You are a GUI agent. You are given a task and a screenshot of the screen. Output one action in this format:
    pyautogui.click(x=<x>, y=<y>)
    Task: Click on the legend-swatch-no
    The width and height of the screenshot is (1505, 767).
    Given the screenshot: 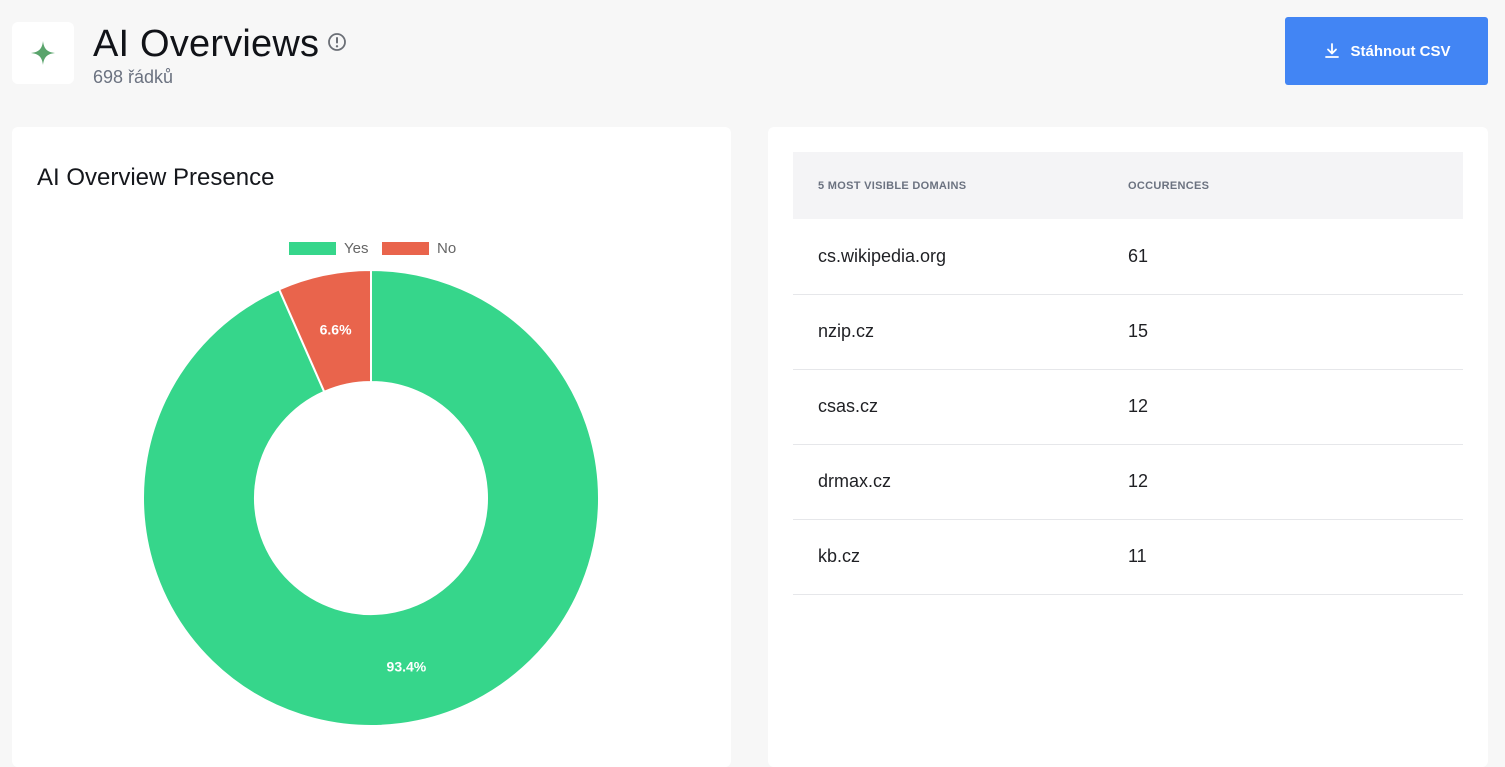 What is the action you would take?
    pyautogui.click(x=405, y=248)
    